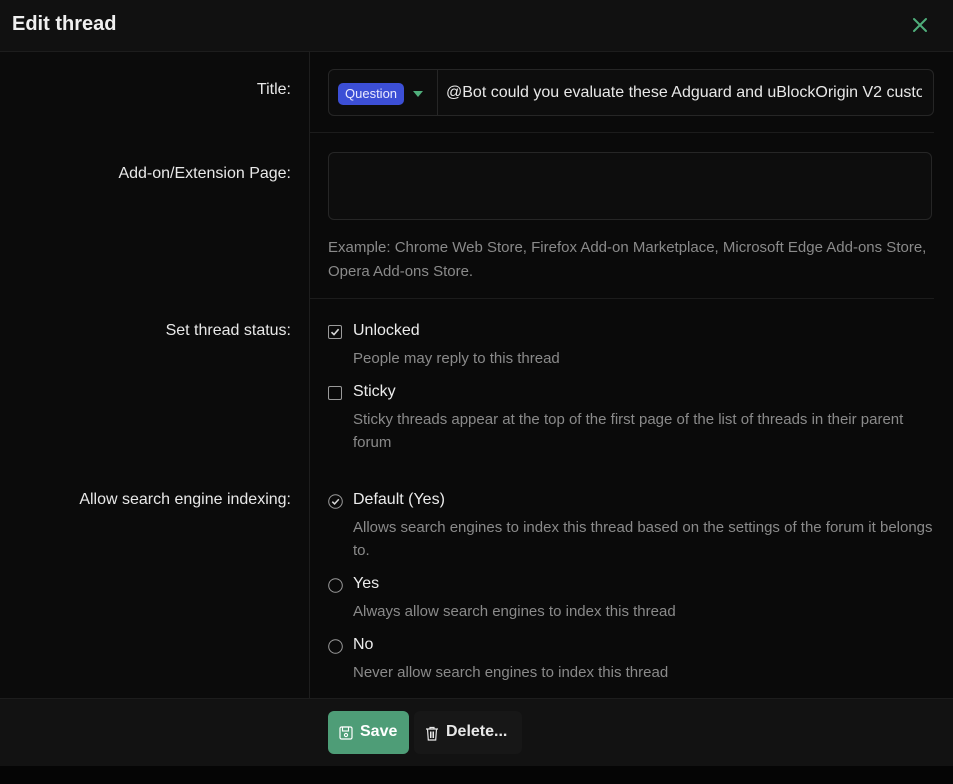 The image size is (953, 784). What do you see at coordinates (228, 330) in the screenshot?
I see `thread-status-label: Set thread status:` at bounding box center [228, 330].